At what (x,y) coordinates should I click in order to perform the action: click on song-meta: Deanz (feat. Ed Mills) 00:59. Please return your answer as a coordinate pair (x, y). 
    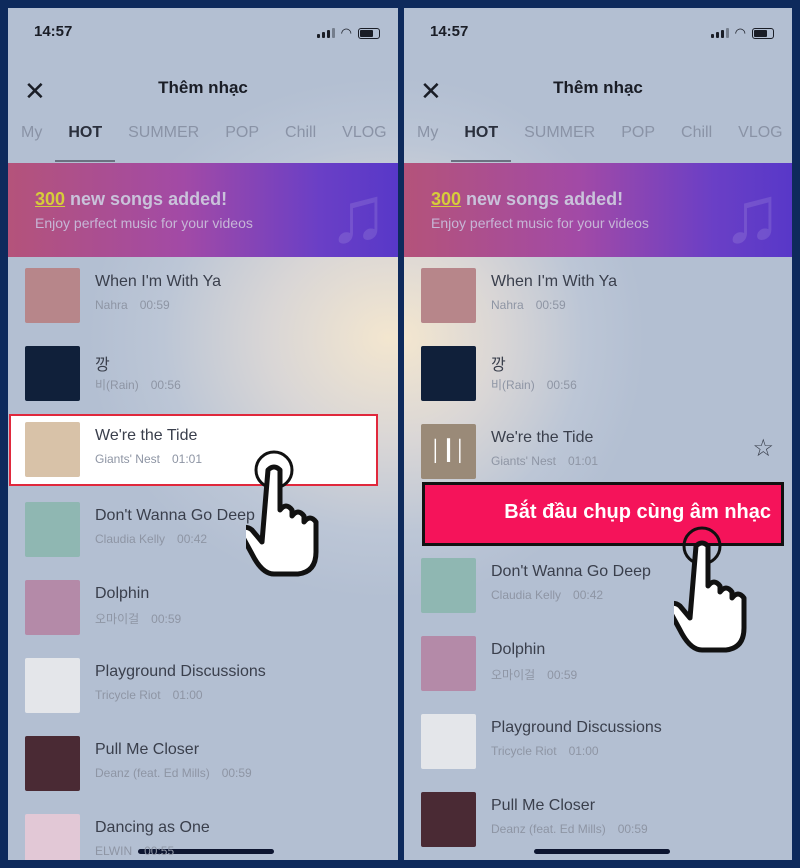
    Looking at the image, I should click on (569, 829).